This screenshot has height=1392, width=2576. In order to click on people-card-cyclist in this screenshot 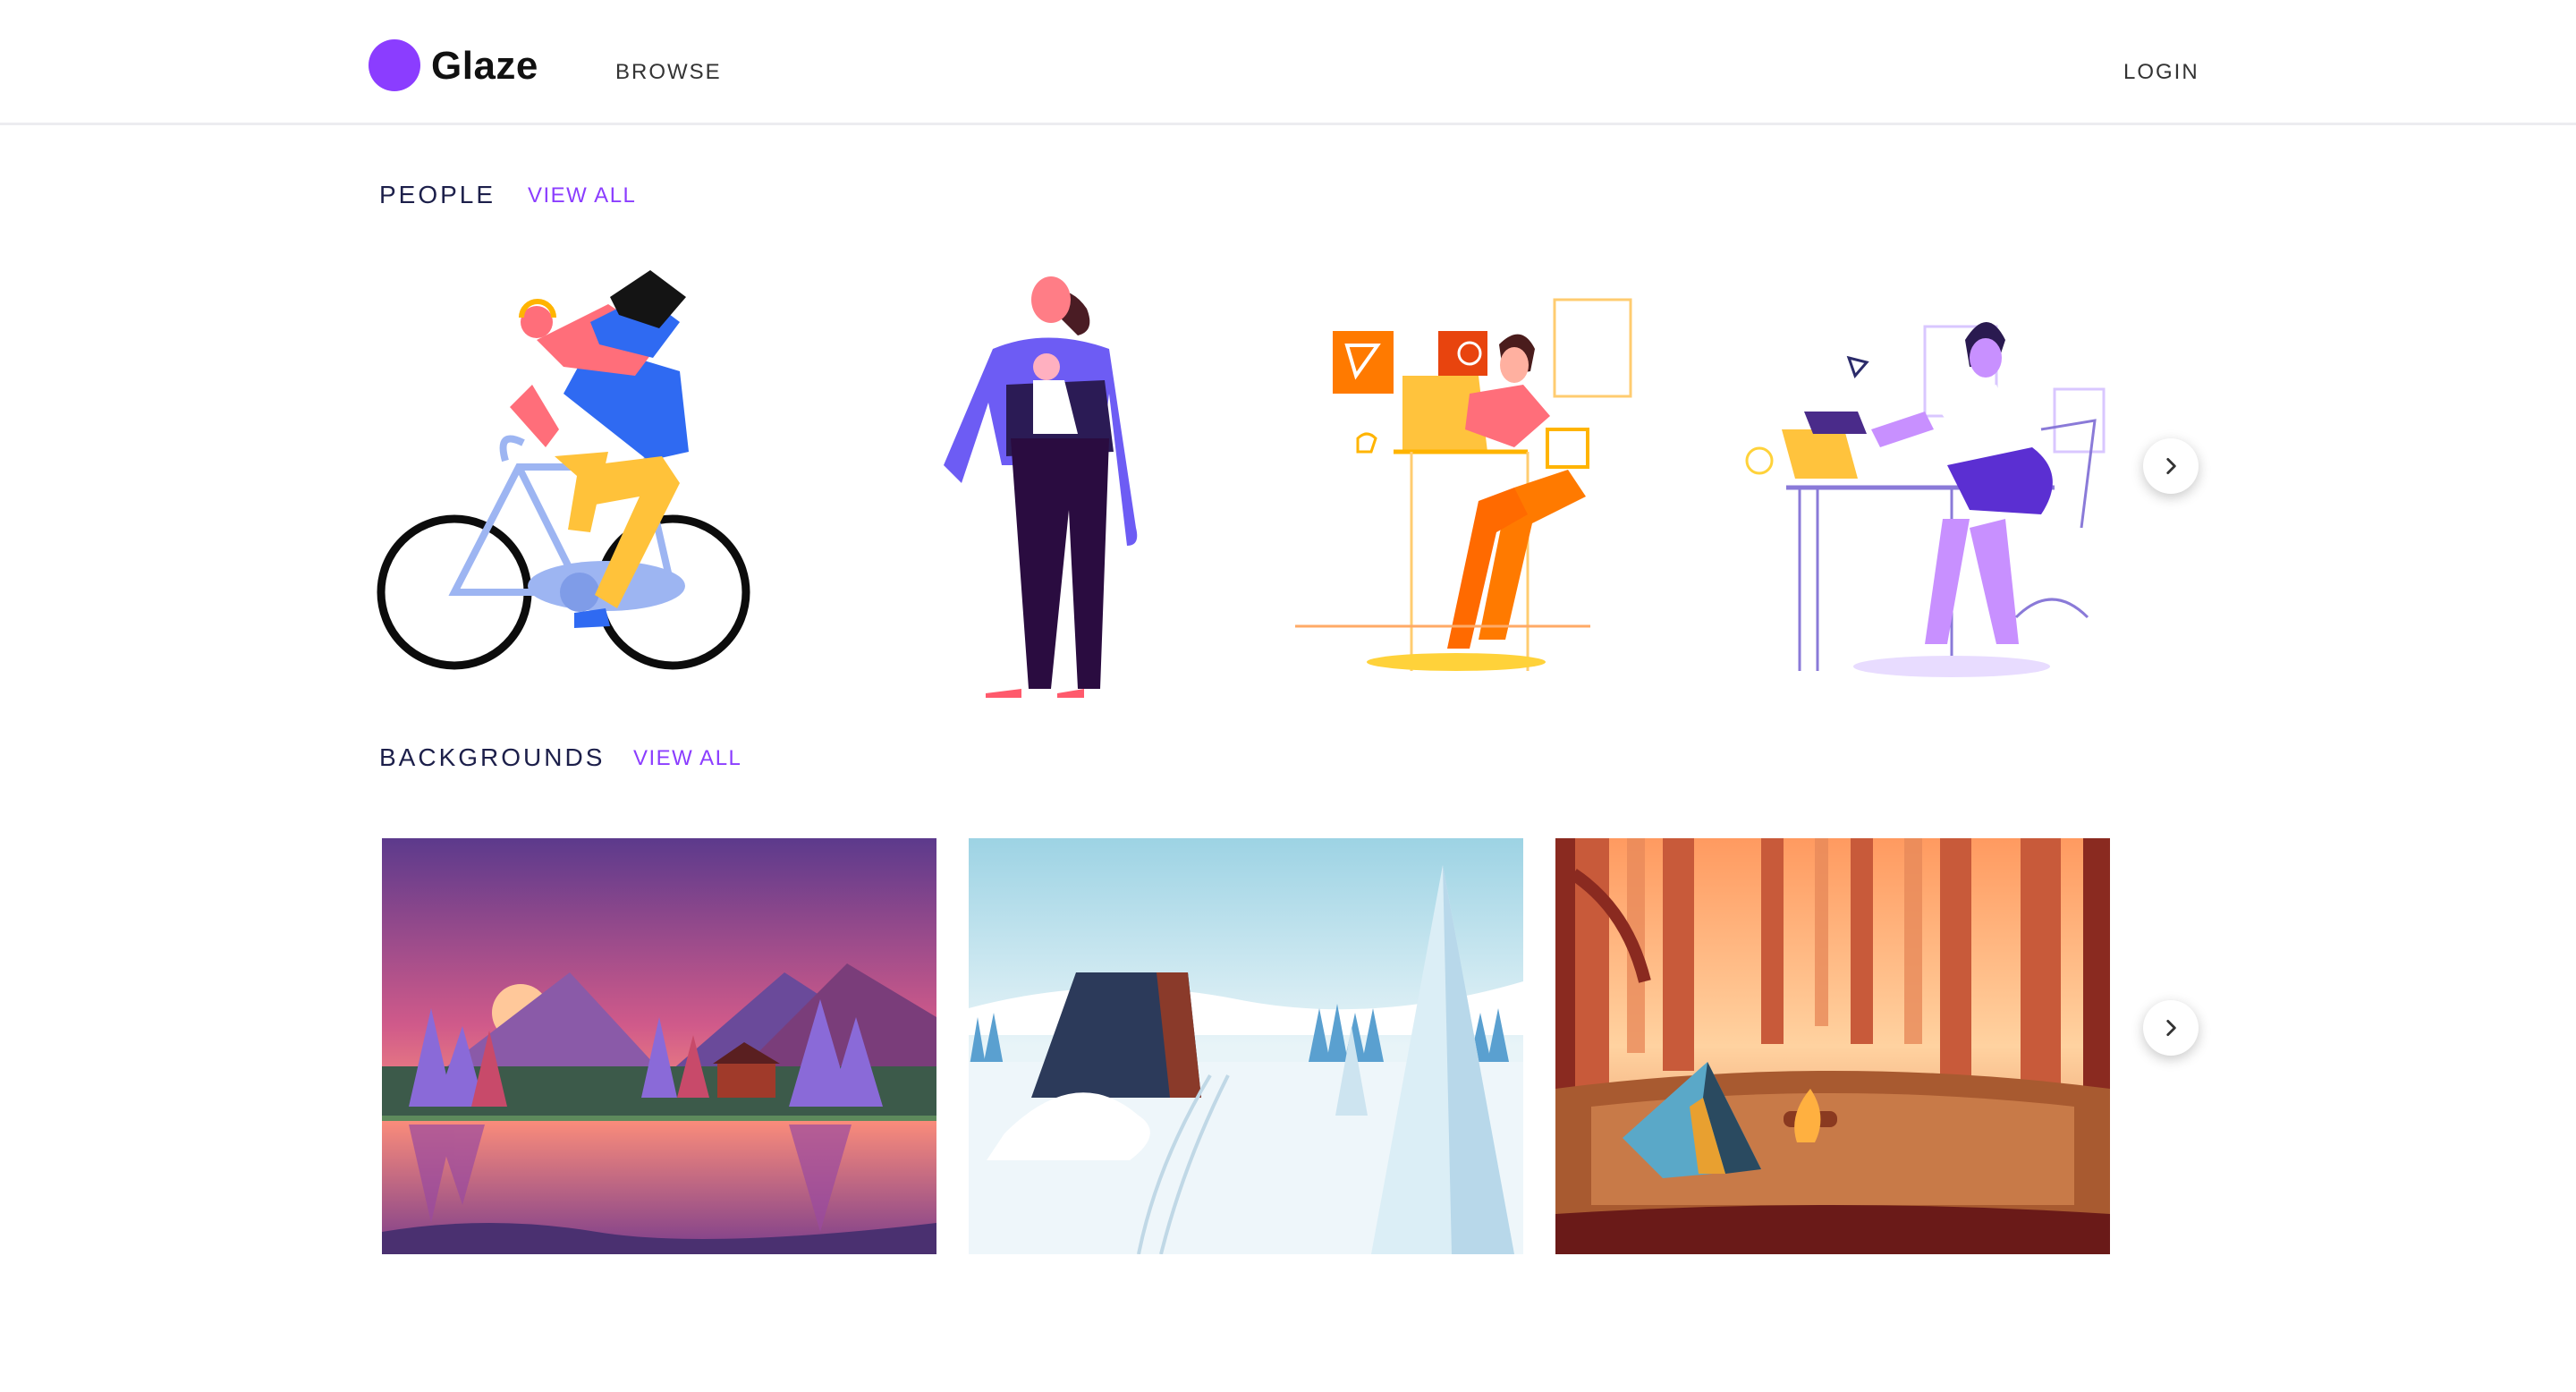, I will do `click(590, 478)`.